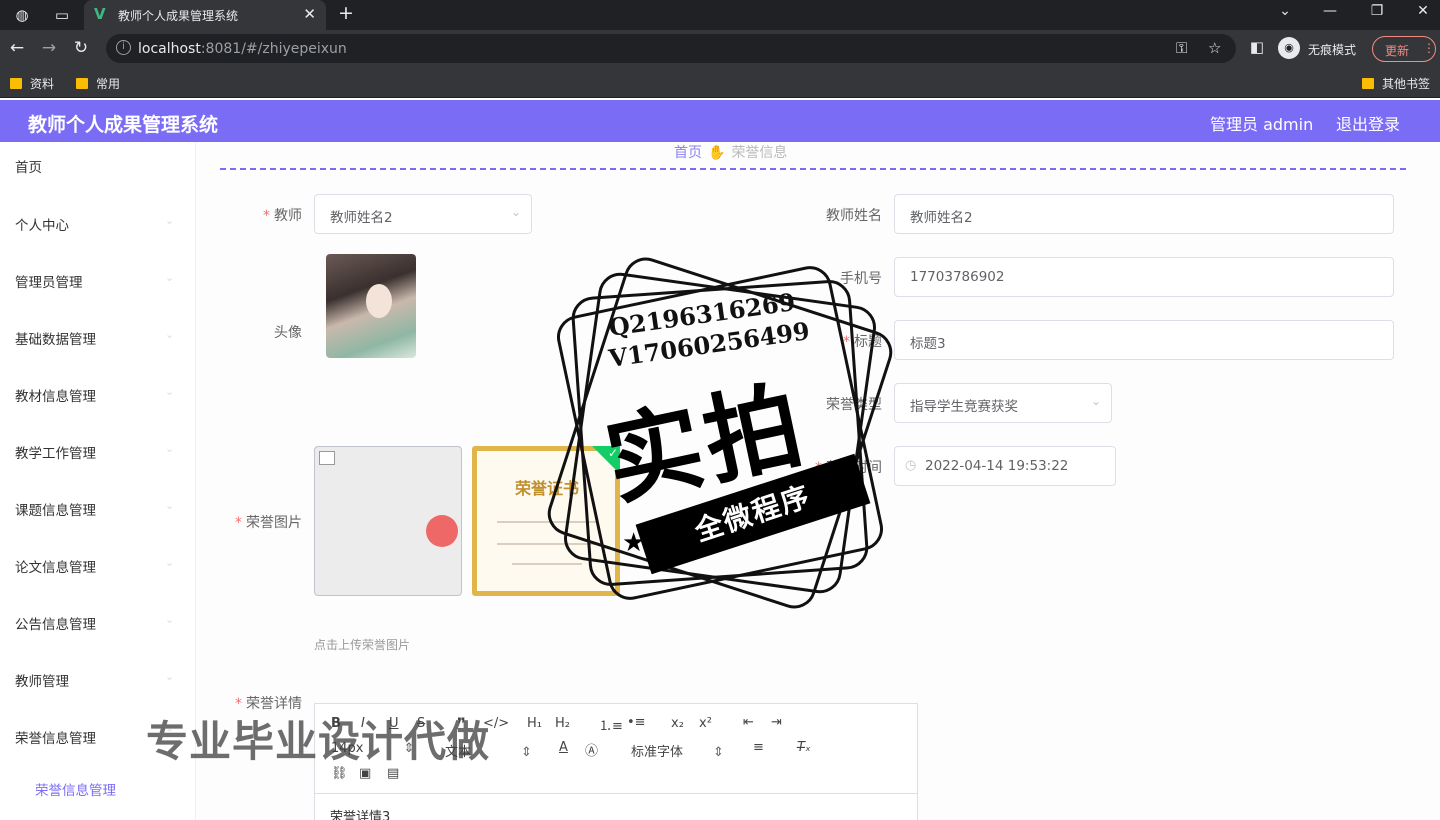 The width and height of the screenshot is (1440, 820). What do you see at coordinates (94, 224) in the screenshot?
I see `sidebar-item-profile: 个人中心 ⌄` at bounding box center [94, 224].